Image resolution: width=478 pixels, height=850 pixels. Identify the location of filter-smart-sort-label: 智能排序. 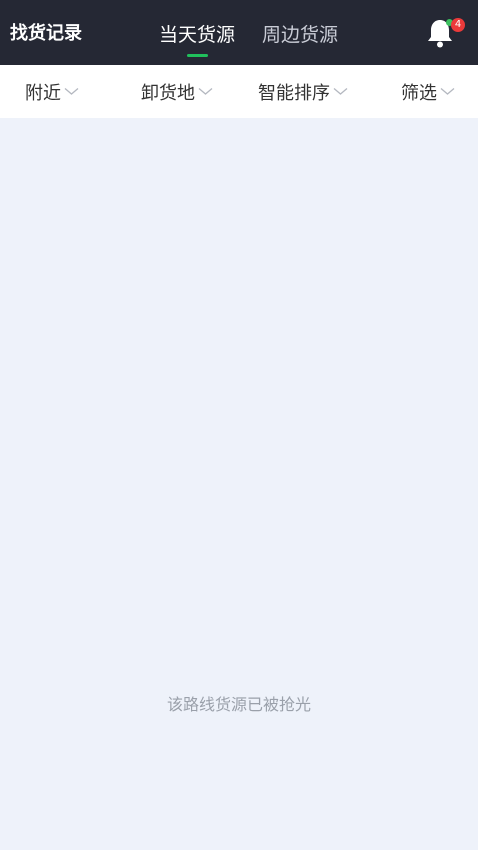
(294, 93).